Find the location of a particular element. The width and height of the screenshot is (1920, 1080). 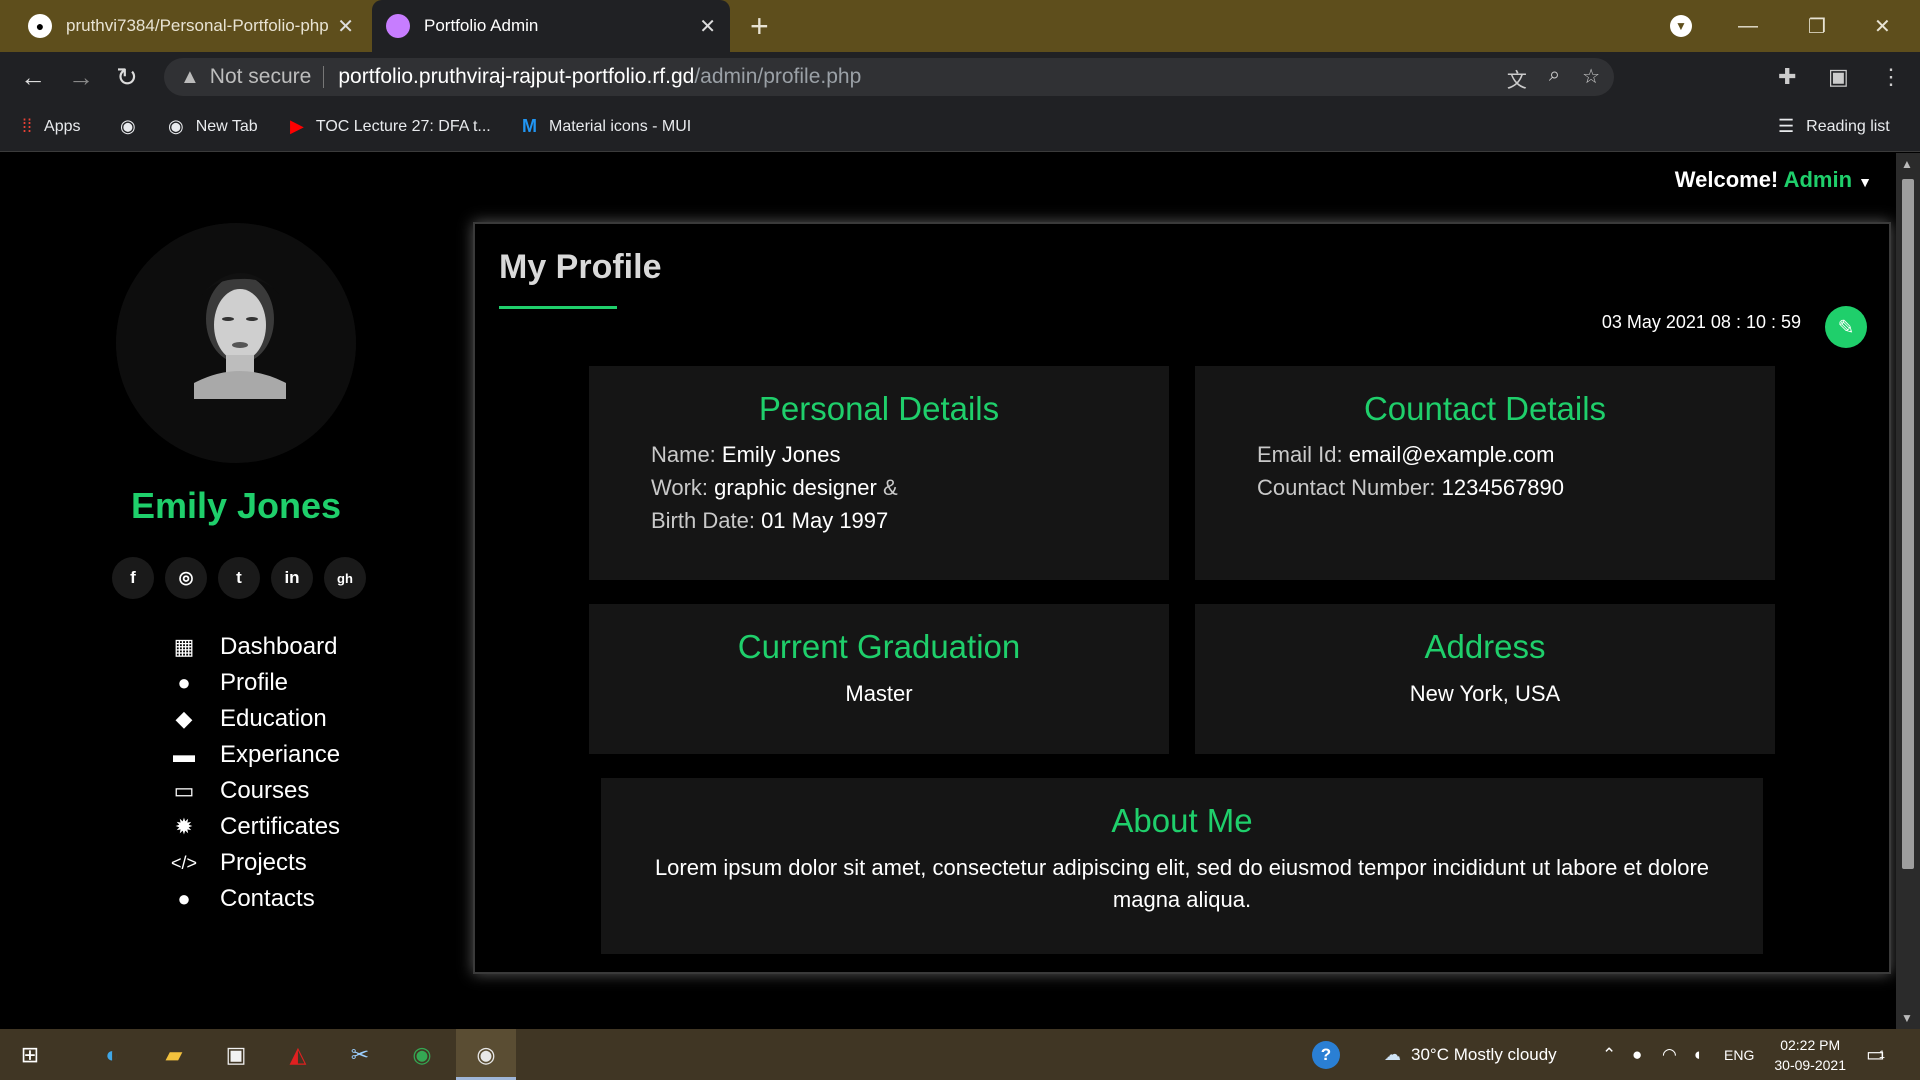

social-links: f ◎ t in gh is located at coordinates (239, 578).